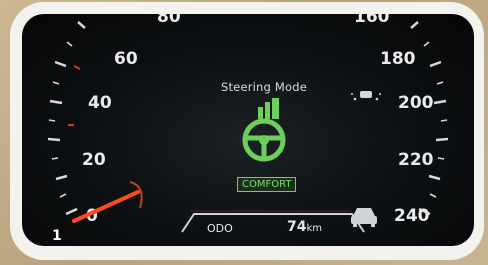  I want to click on speed-label-80: 80, so click(169, 20).